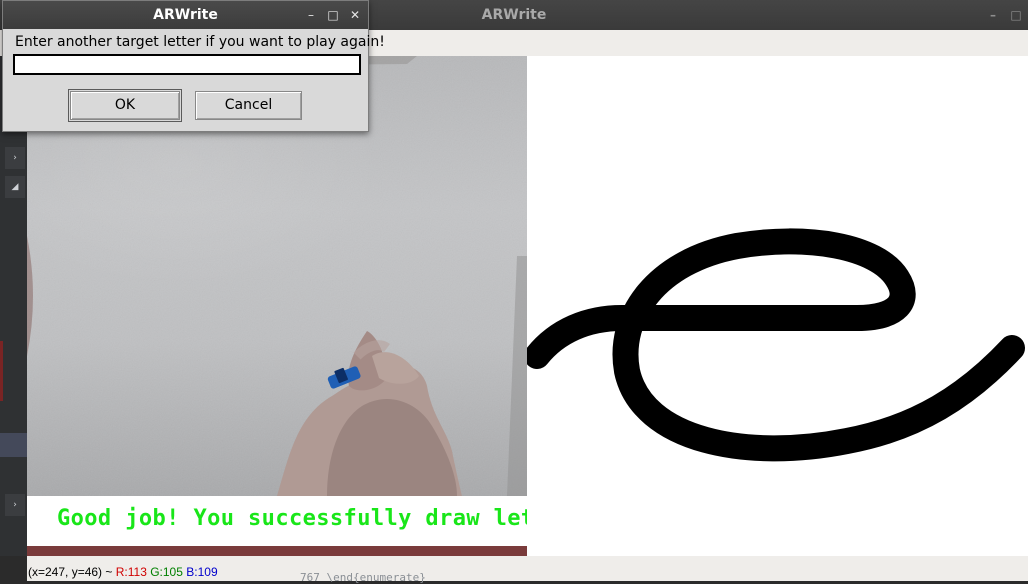  I want to click on cursor-coordinates: (x=247, y=46) ~, so click(72, 572).